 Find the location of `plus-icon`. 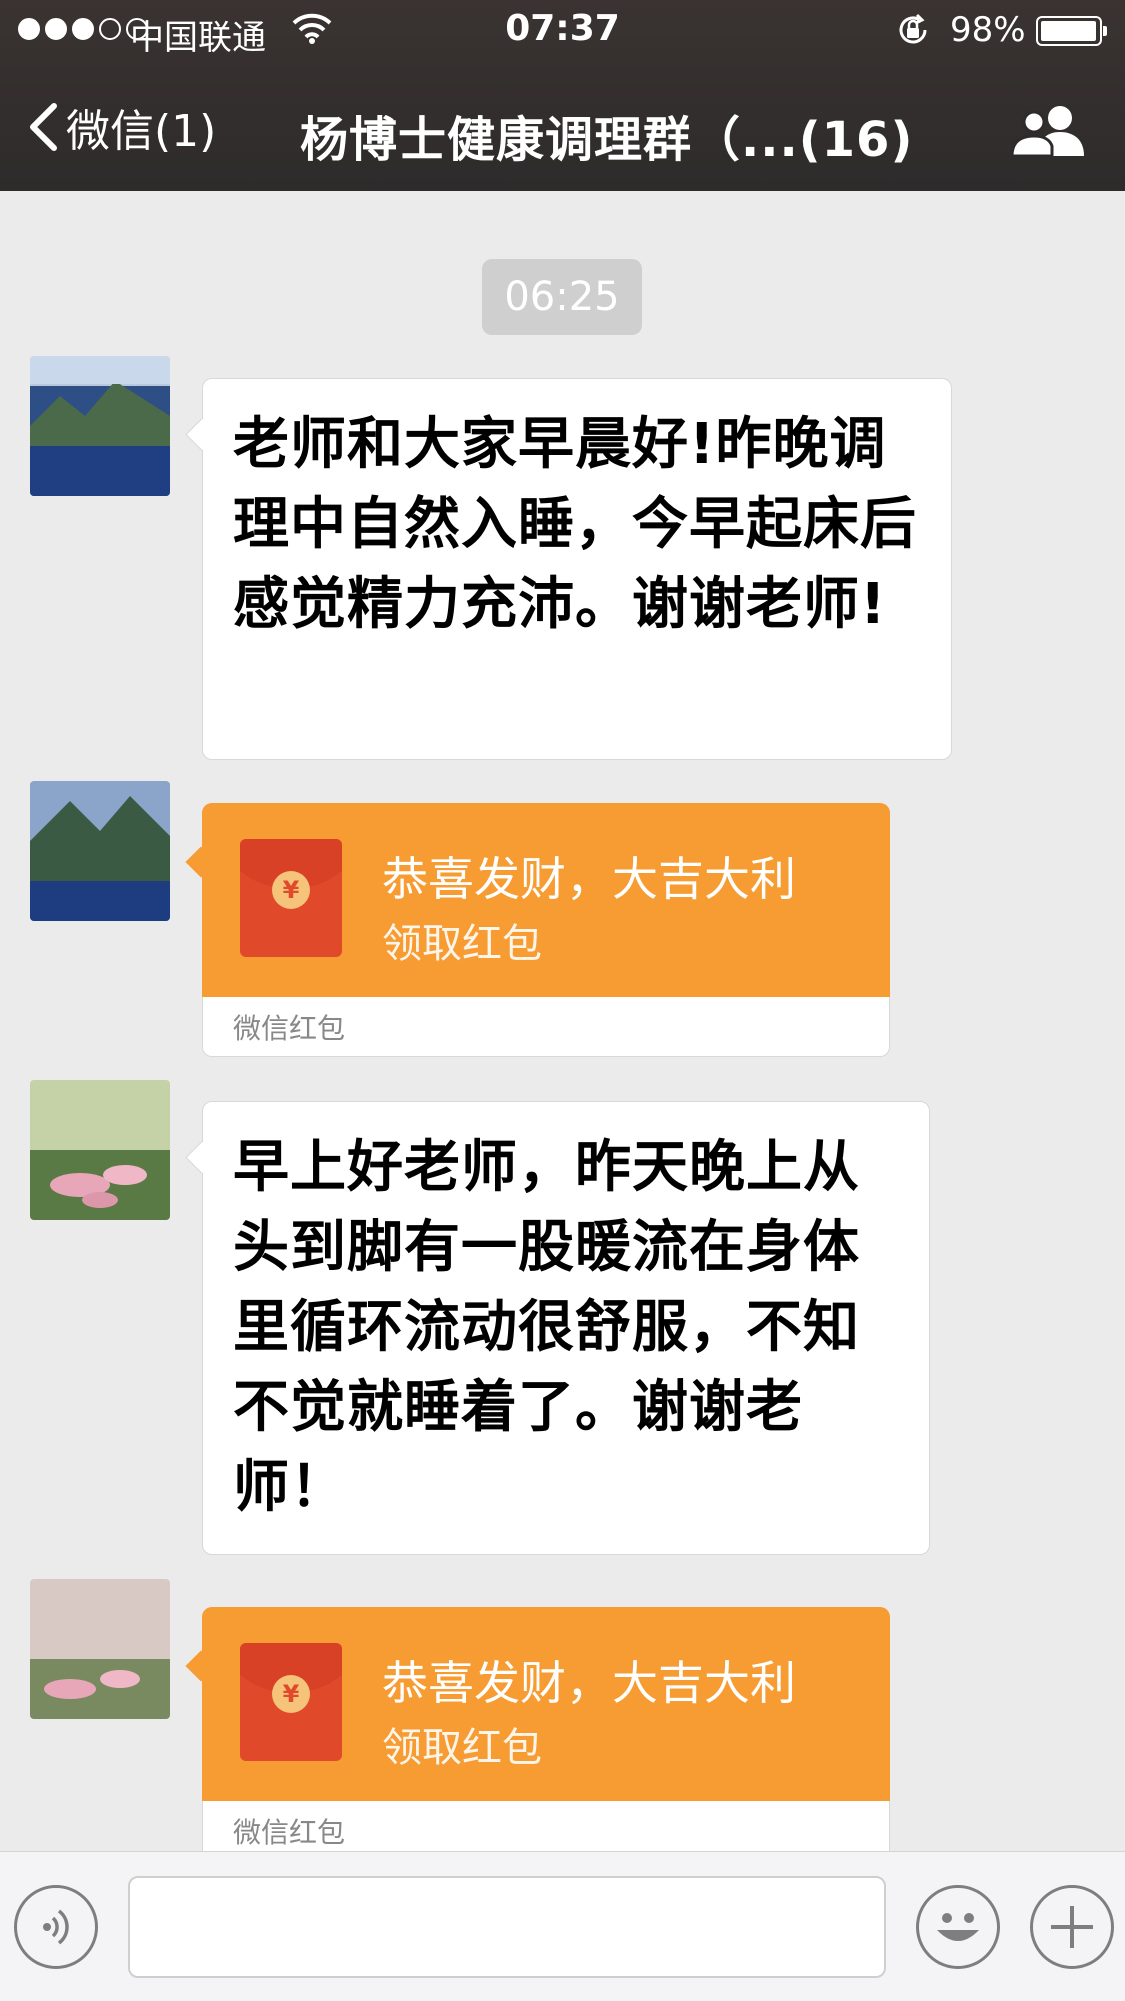

plus-icon is located at coordinates (1072, 1927).